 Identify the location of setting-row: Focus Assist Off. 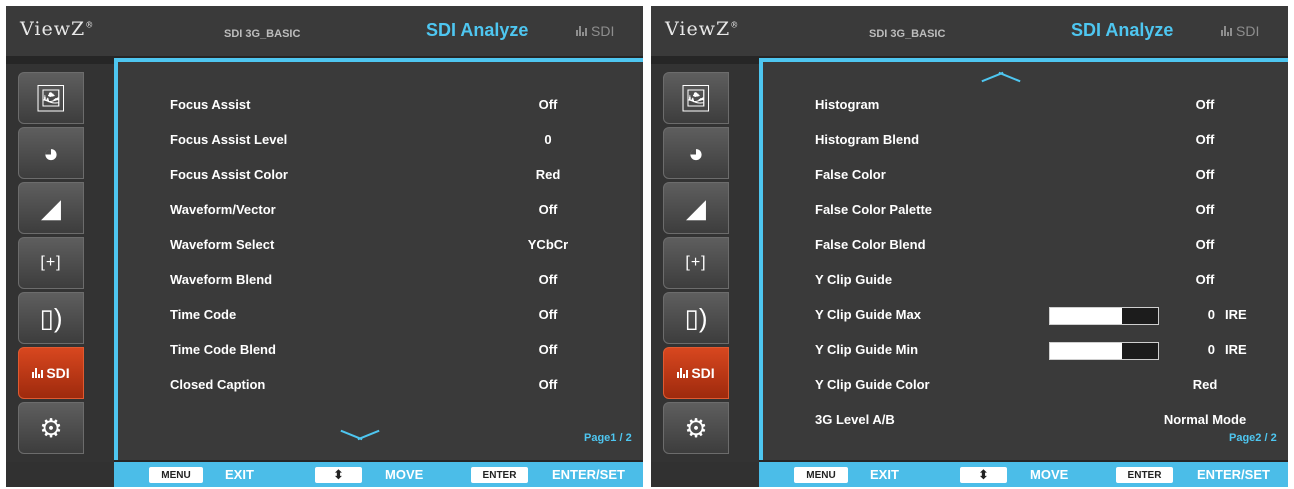
(405, 108).